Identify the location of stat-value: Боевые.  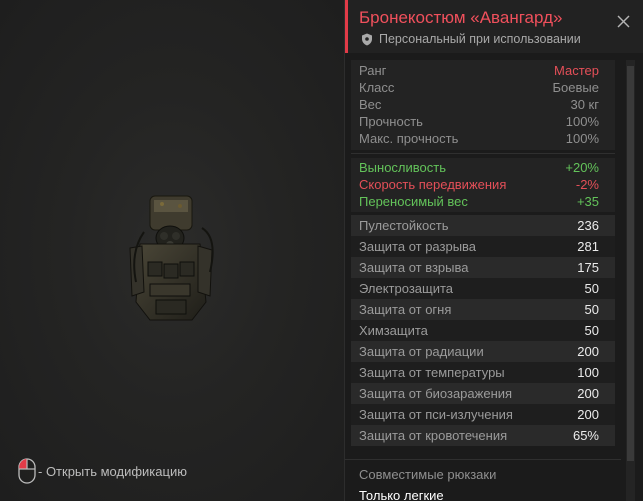
(575, 87).